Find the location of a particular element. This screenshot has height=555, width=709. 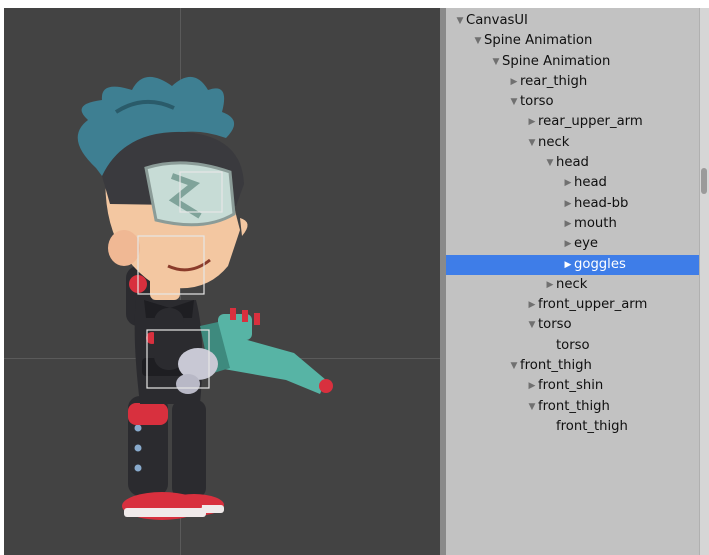

head is located at coordinates (175, 210).